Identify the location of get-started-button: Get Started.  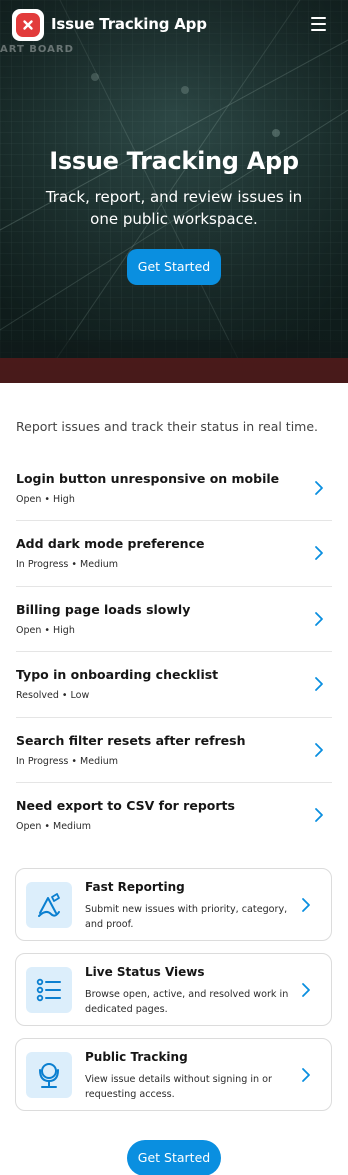
(174, 267).